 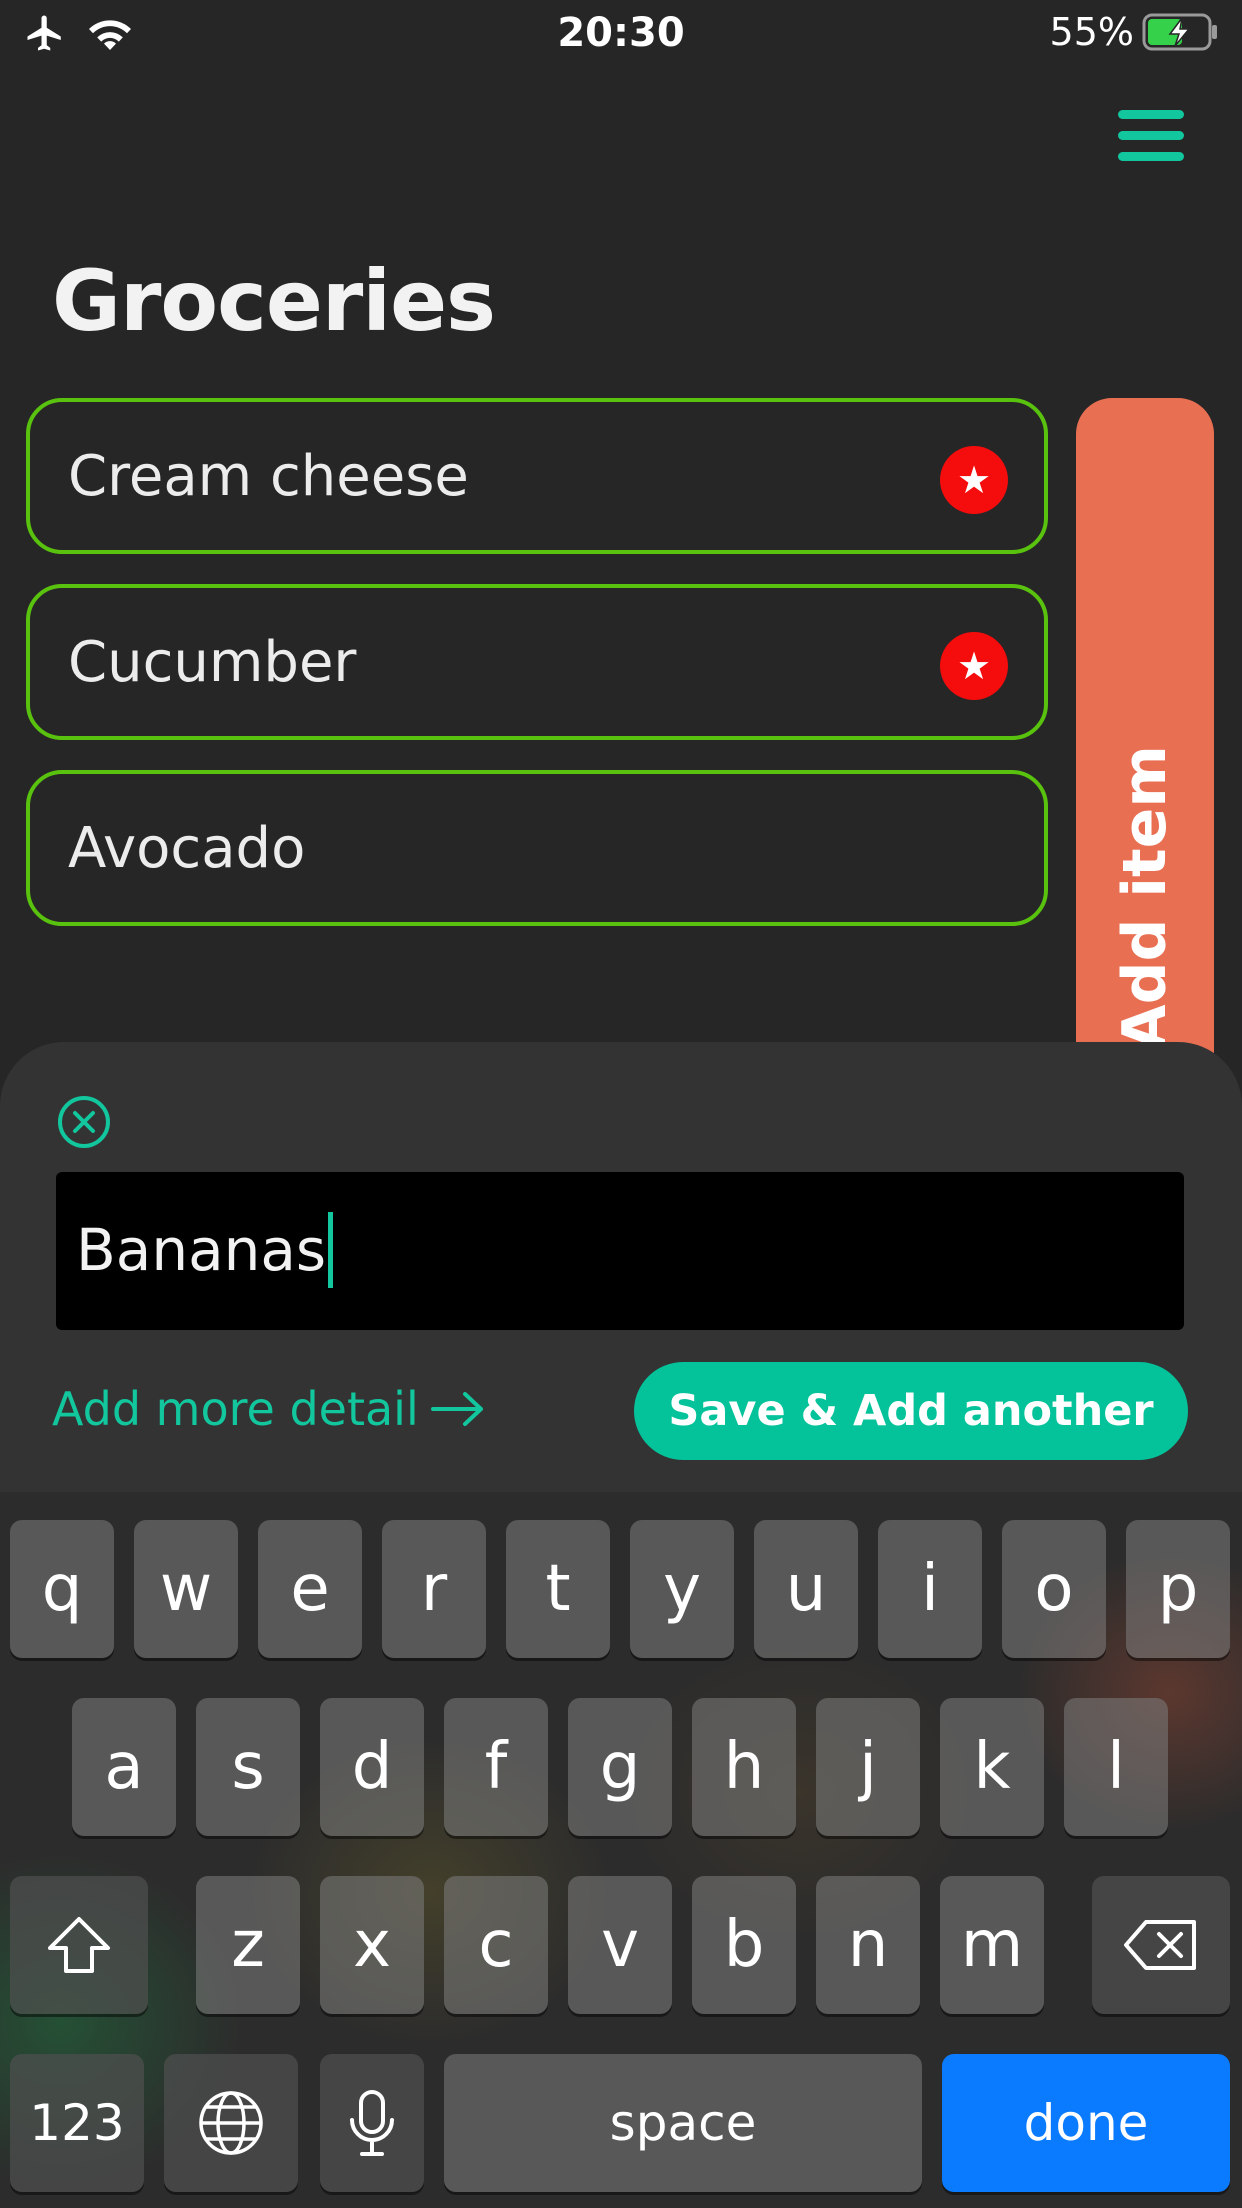 I want to click on save-add-another-button: Save & Add another, so click(x=911, y=1411).